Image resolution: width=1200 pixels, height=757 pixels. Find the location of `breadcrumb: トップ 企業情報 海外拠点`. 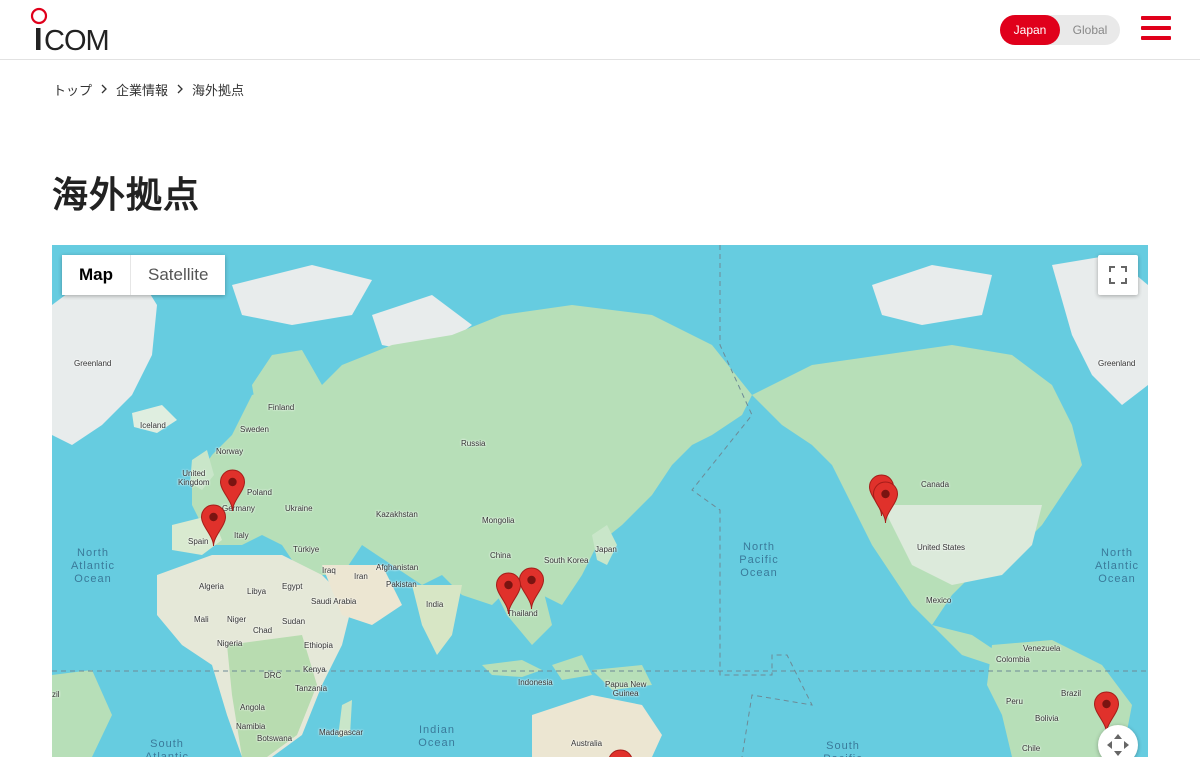

breadcrumb: トップ 企業情報 海外拠点 is located at coordinates (149, 89).